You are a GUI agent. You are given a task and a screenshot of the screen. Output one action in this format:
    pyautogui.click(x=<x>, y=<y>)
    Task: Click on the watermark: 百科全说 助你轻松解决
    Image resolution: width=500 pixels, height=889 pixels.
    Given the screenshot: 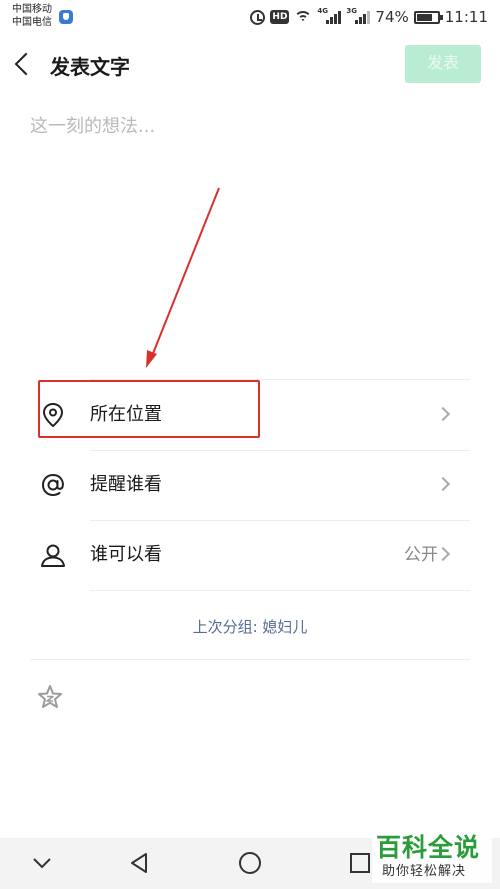 What is the action you would take?
    pyautogui.click(x=432, y=855)
    